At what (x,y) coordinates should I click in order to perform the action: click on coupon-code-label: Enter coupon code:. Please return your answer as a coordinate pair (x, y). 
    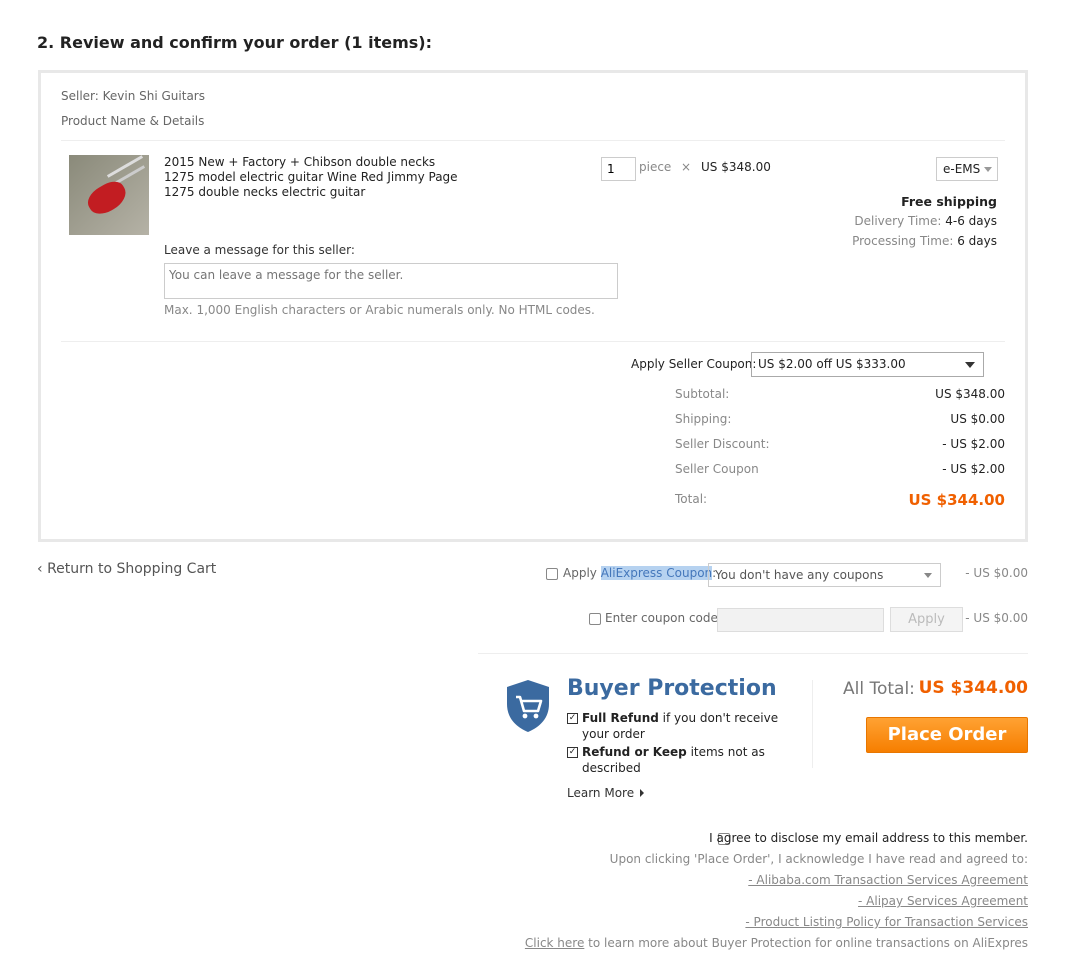
    Looking at the image, I should click on (663, 618).